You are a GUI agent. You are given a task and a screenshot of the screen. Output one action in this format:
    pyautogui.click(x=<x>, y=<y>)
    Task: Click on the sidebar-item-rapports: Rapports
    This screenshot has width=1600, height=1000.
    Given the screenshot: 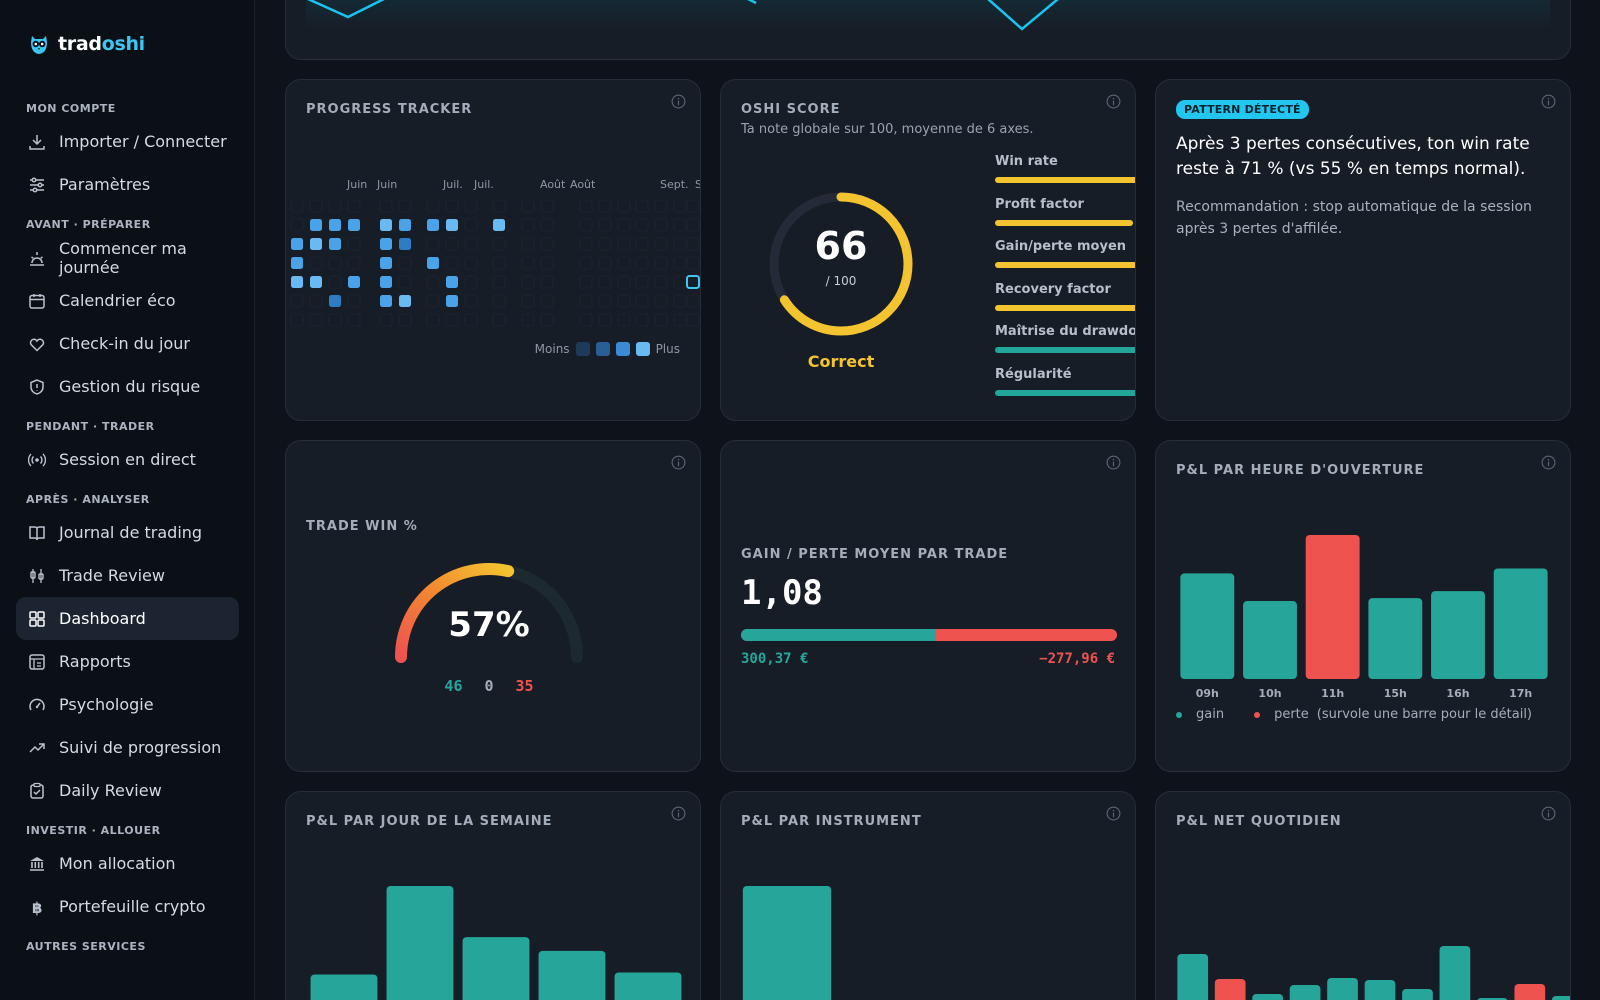 What is the action you would take?
    pyautogui.click(x=127, y=661)
    